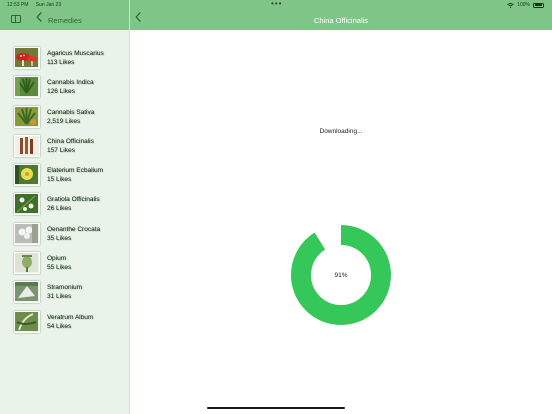  I want to click on remedy-item-china-officinalis: China Officinalis 157 Likes, so click(64, 146).